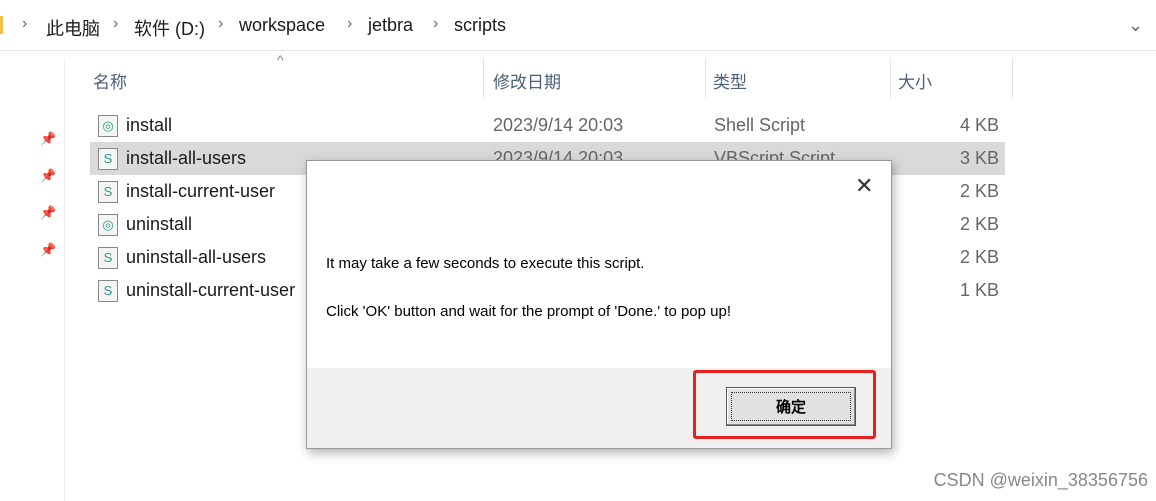 The width and height of the screenshot is (1156, 501). I want to click on chevron-down-icon: ⌄, so click(1135, 25).